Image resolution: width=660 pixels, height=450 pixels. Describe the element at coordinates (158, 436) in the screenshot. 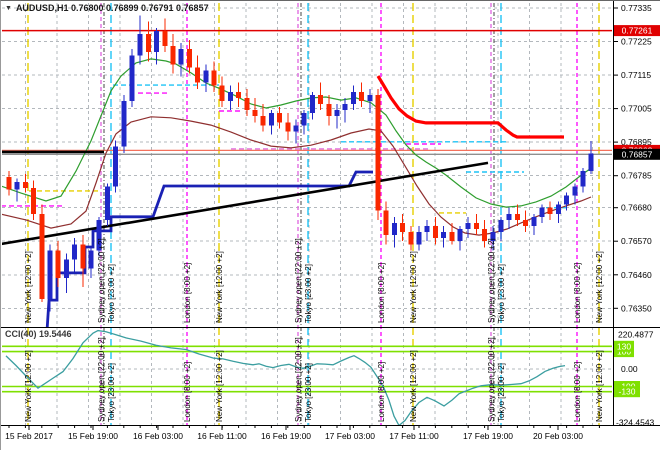

I see `time-axis-label: 16 Feb 03:00` at that location.